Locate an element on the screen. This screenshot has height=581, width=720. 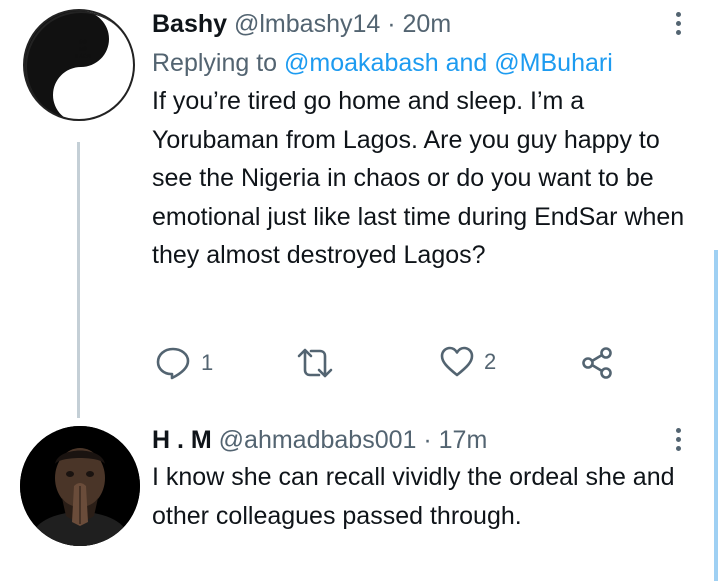
display-name: Bashy is located at coordinates (189, 24).